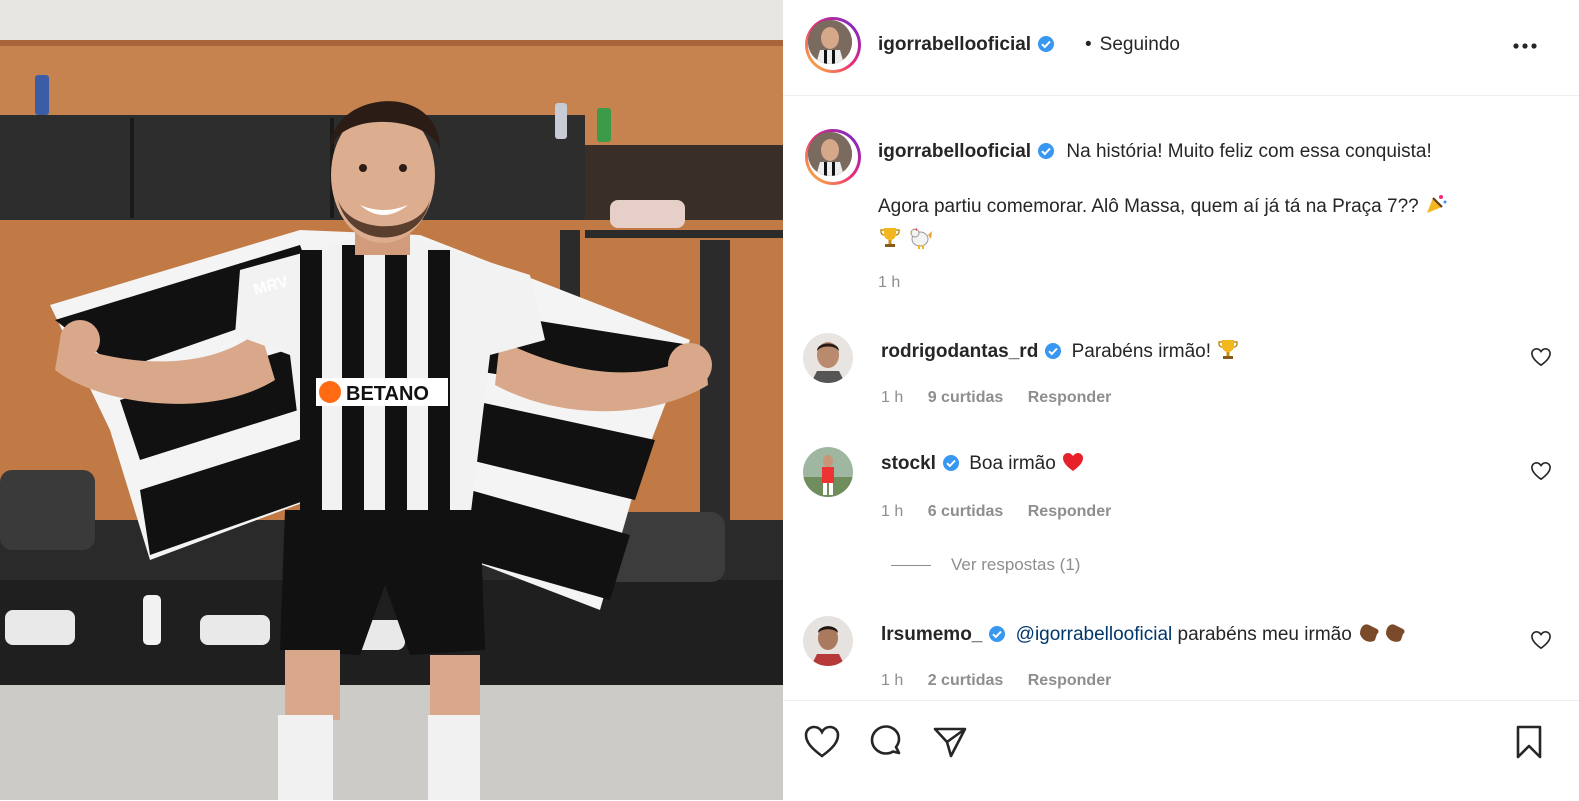  Describe the element at coordinates (966, 397) in the screenshot. I see `comment-likes: 9 curtidas` at that location.